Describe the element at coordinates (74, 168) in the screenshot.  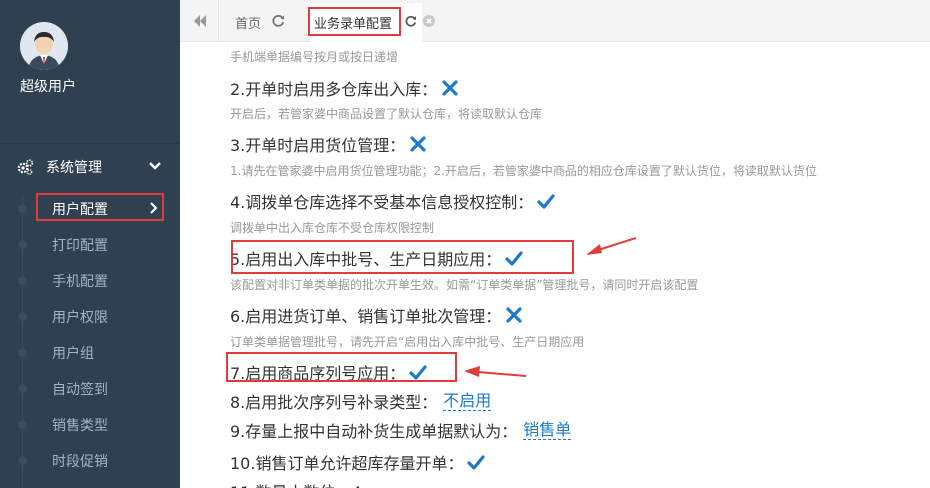
I see `nav-section-label: 系统管理` at that location.